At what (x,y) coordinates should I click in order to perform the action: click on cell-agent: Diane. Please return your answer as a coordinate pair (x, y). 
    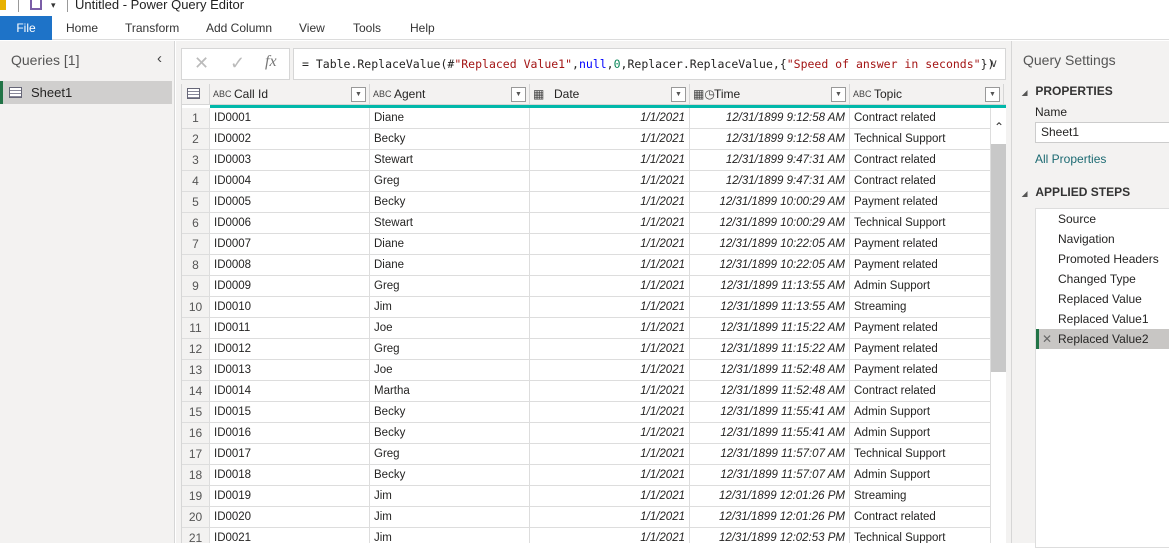
    Looking at the image, I should click on (450, 244).